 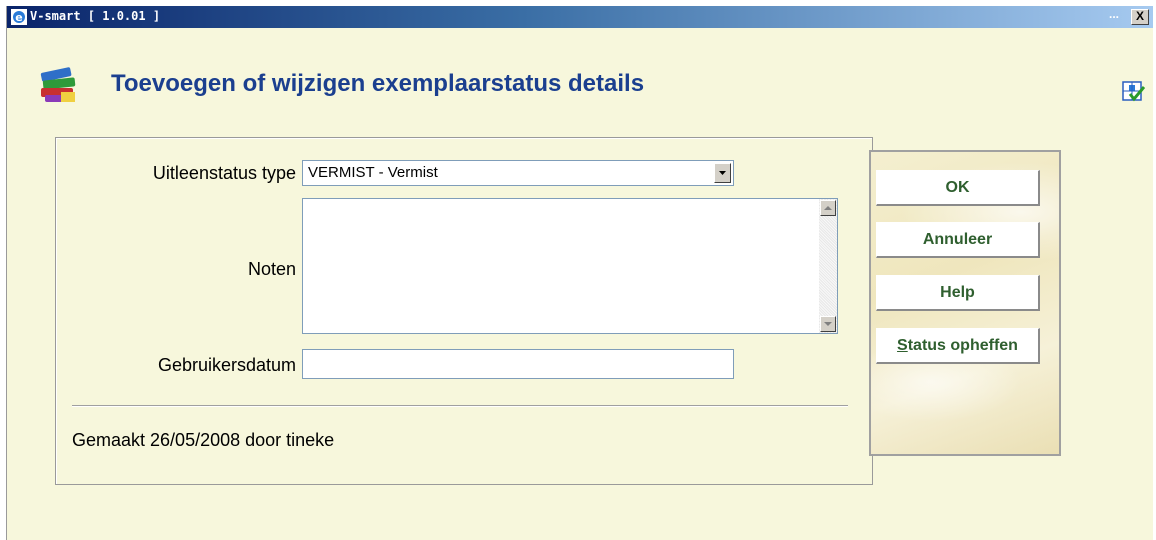 I want to click on svg-text: e, so click(x=18, y=17).